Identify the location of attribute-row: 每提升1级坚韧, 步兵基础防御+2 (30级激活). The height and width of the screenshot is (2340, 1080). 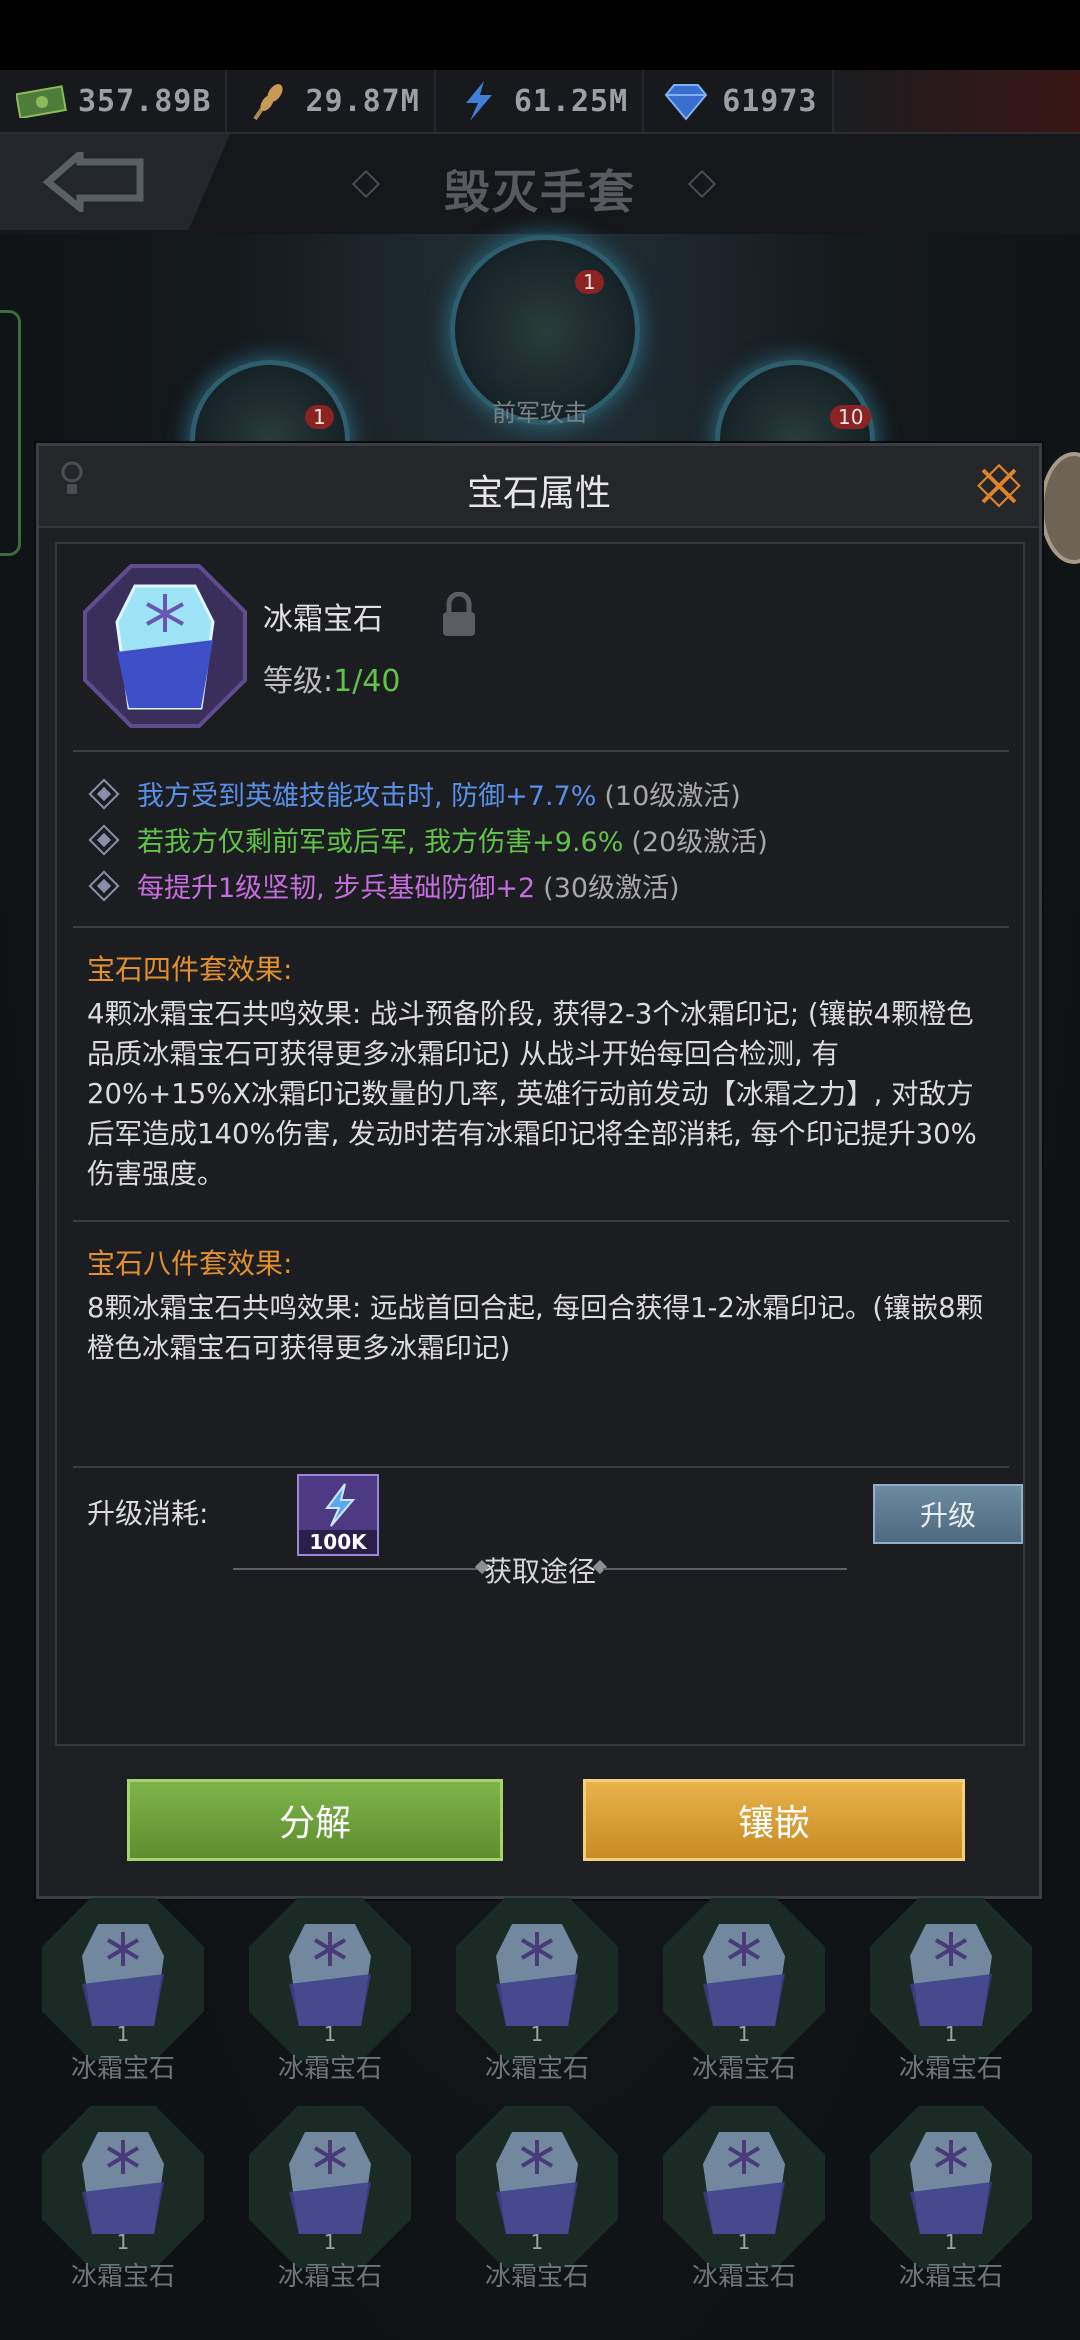
(384, 885).